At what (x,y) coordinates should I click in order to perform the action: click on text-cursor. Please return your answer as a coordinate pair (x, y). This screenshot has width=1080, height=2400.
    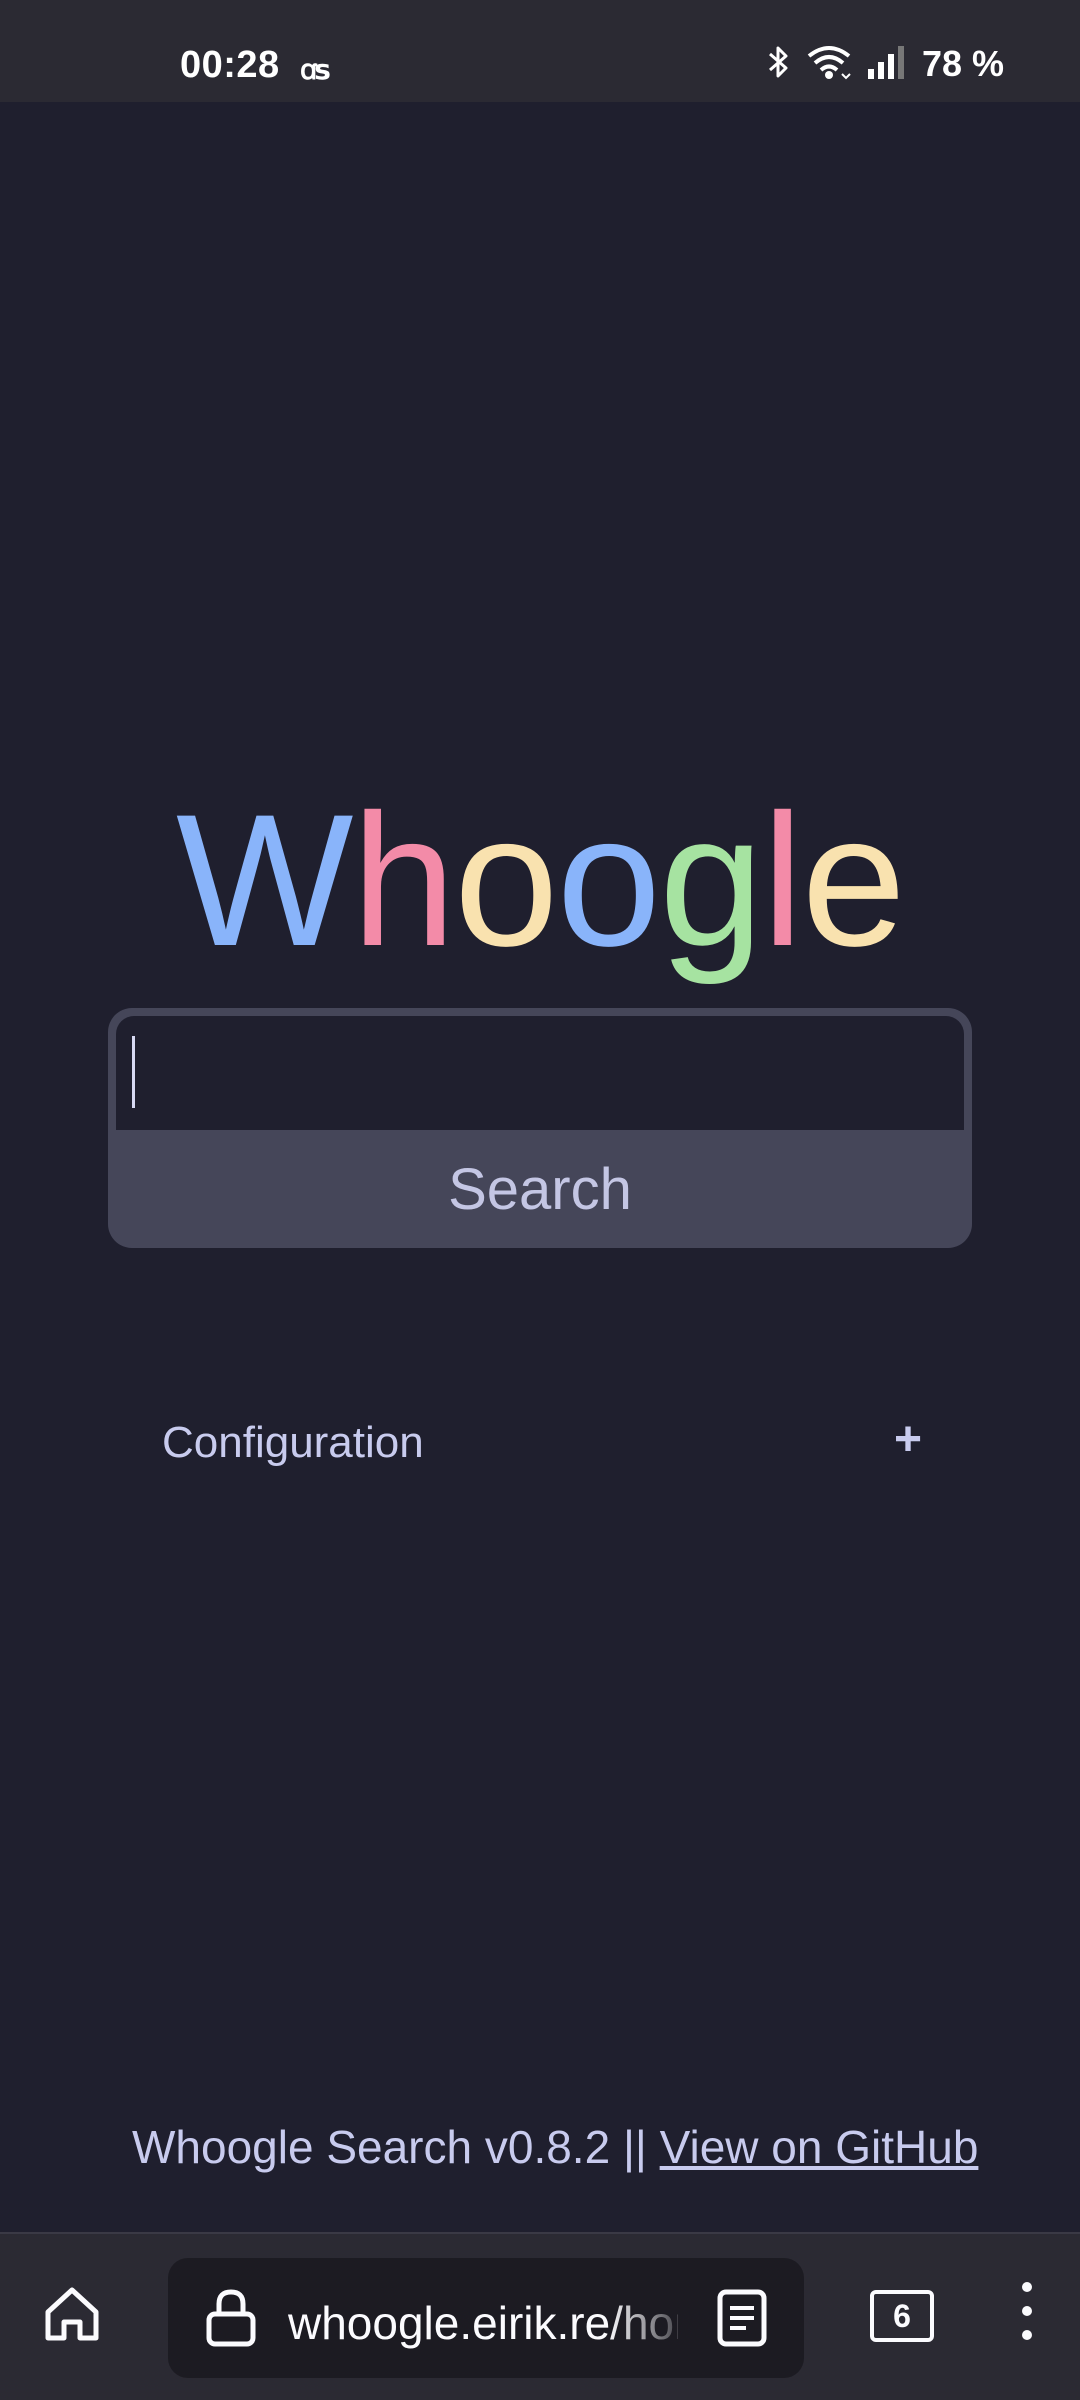
    Looking at the image, I should click on (133, 1072).